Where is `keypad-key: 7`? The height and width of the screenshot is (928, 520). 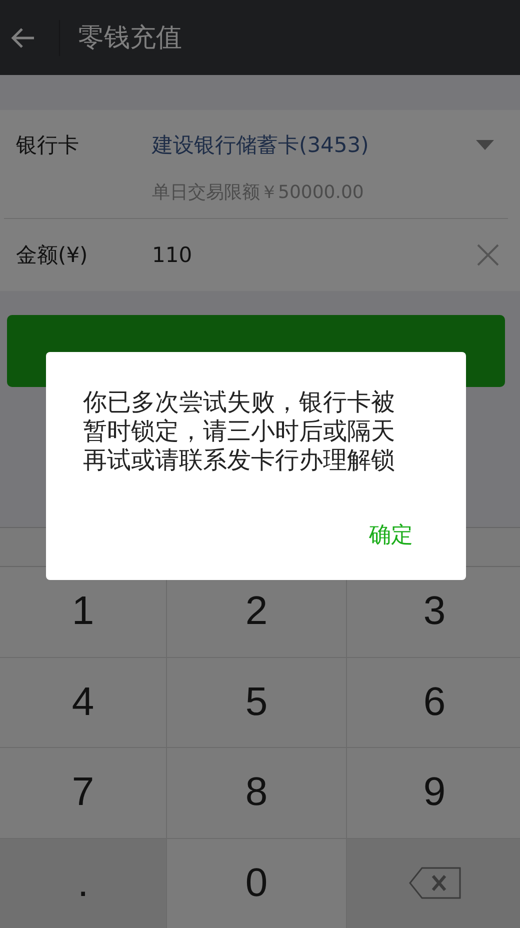 keypad-key: 7 is located at coordinates (83, 793).